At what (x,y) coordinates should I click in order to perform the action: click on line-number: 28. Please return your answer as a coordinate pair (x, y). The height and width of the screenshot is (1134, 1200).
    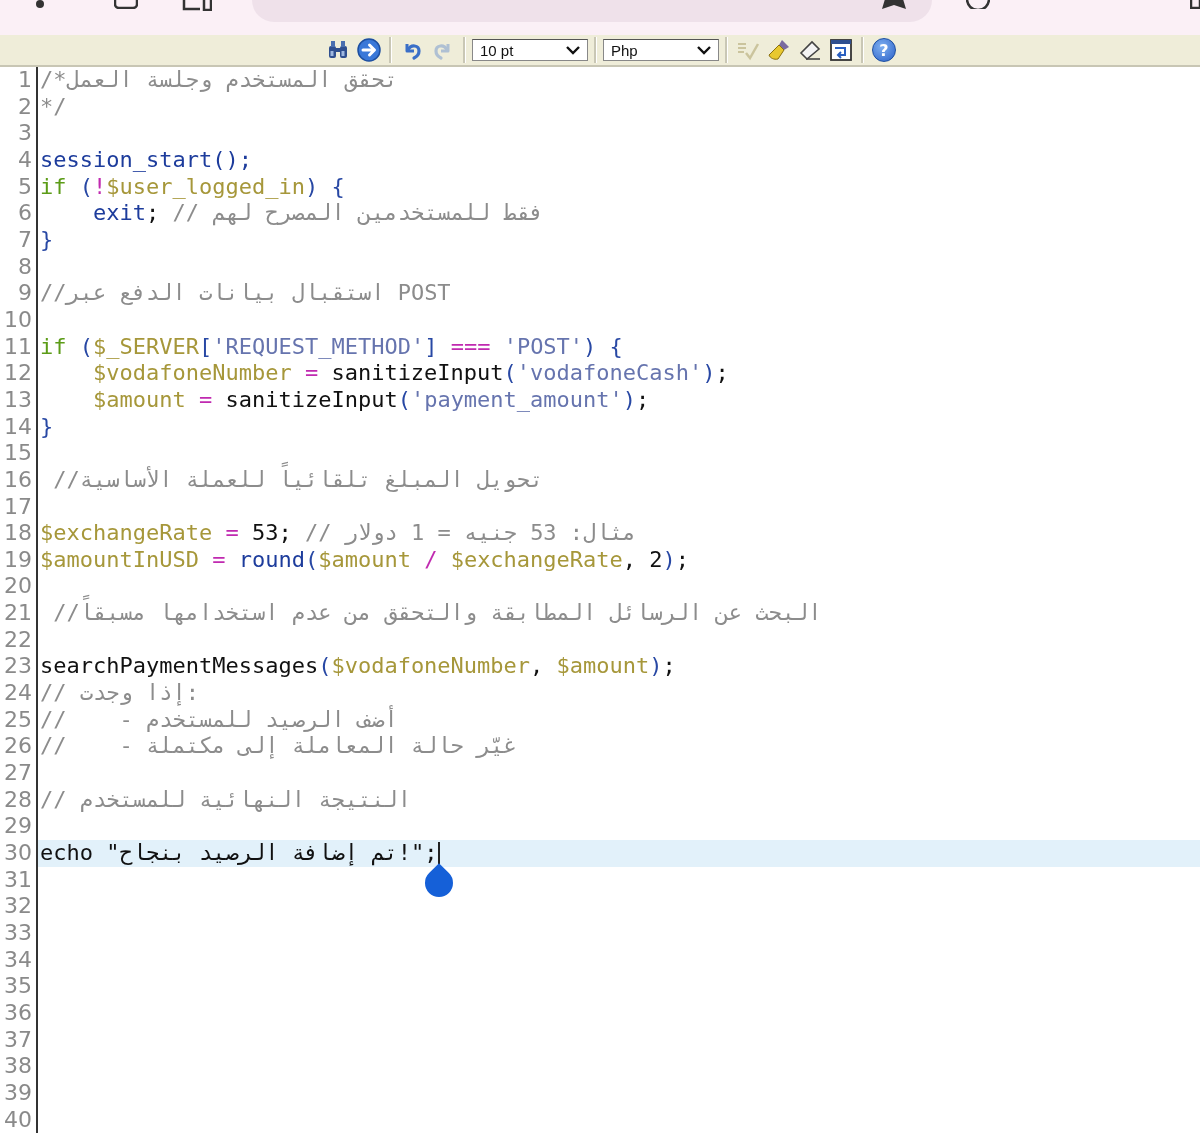
    Looking at the image, I should click on (19, 800).